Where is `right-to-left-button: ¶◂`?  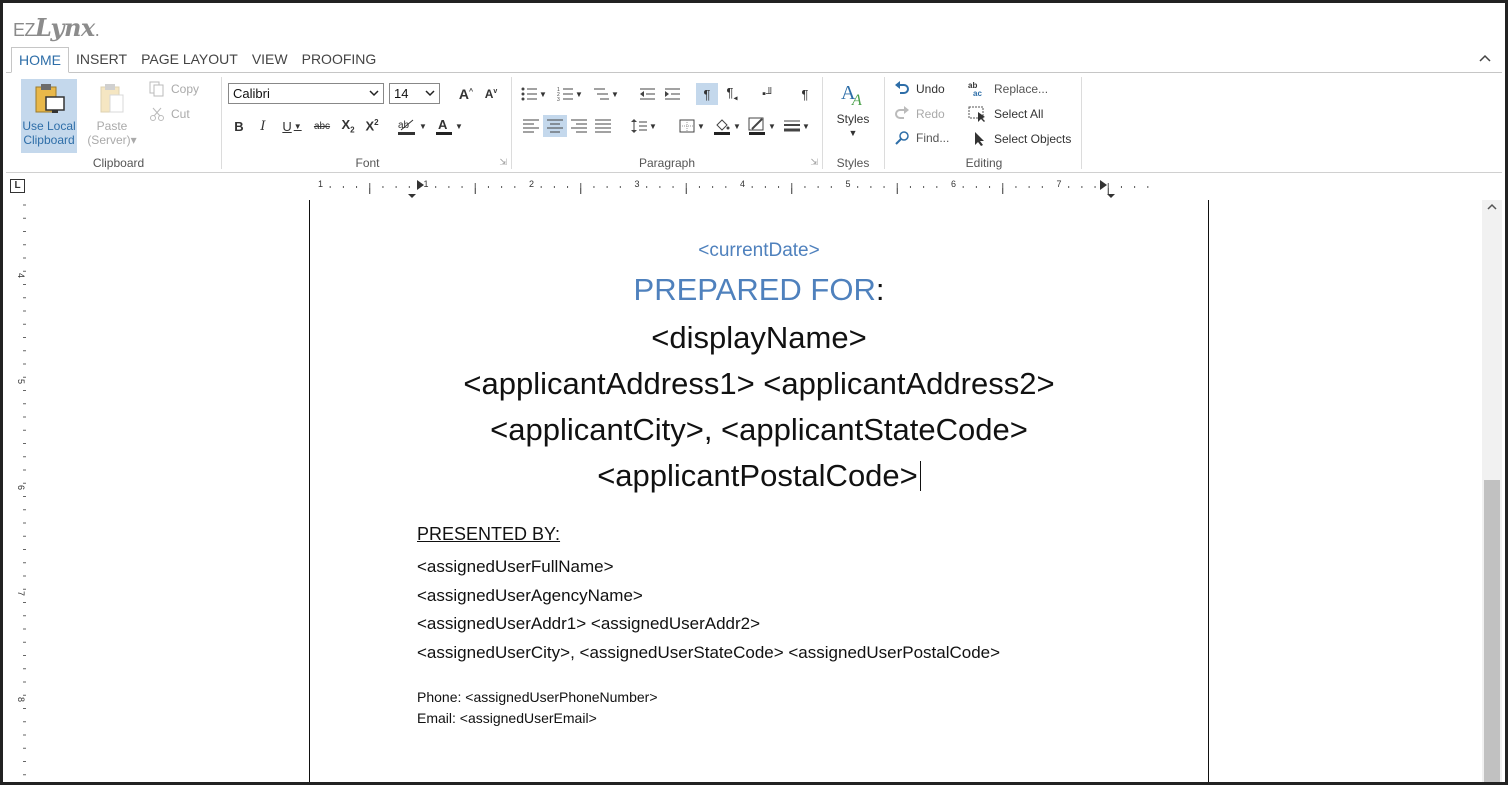
right-to-left-button: ¶◂ is located at coordinates (732, 94).